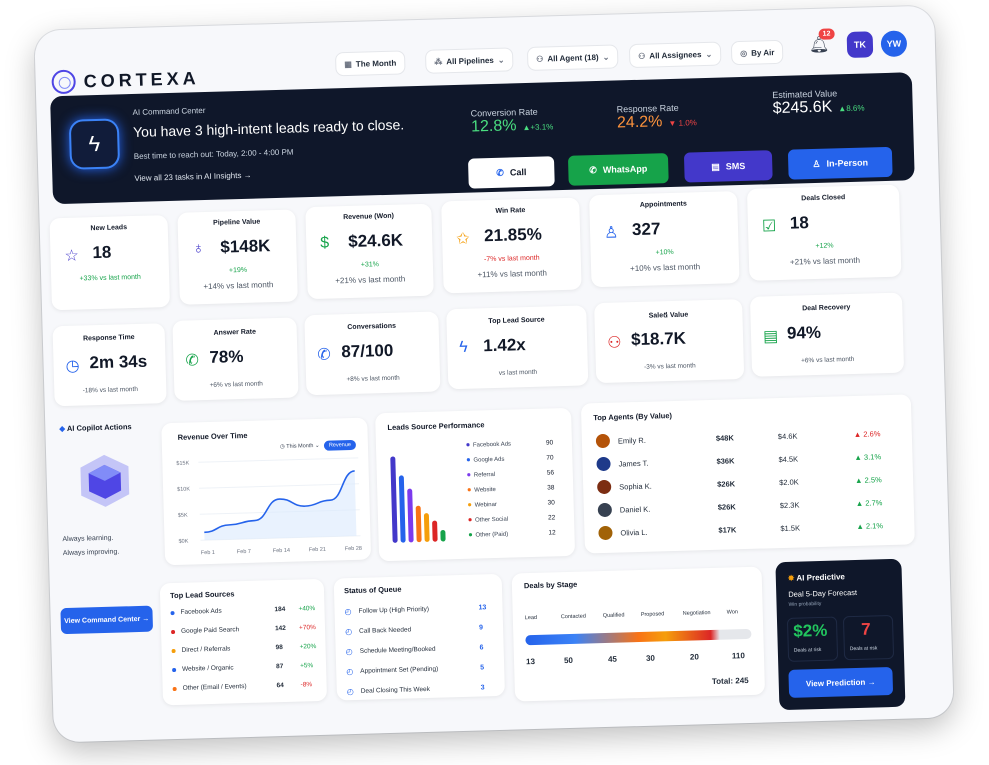 The image size is (989, 765). What do you see at coordinates (658, 339) in the screenshot?
I see `stat-value: $18.7K` at bounding box center [658, 339].